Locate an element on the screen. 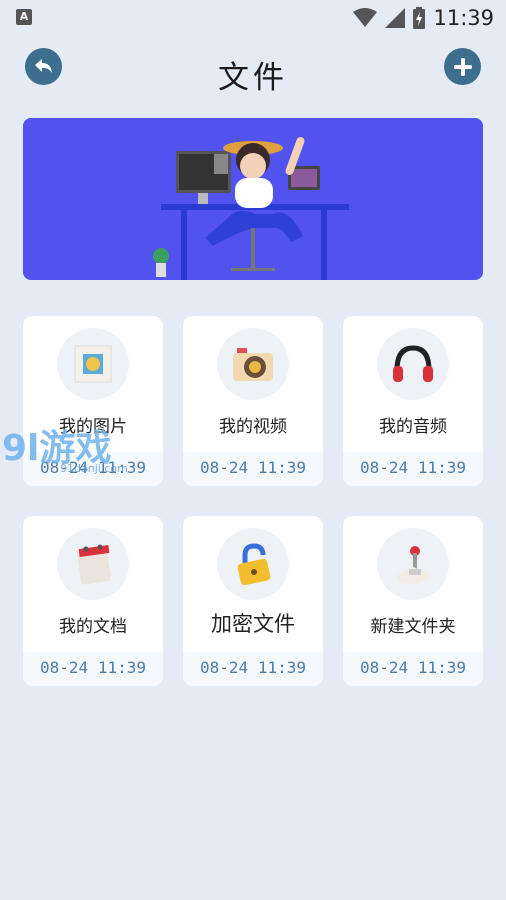 This screenshot has height=900, width=506. page-title: 文件 is located at coordinates (253, 78).